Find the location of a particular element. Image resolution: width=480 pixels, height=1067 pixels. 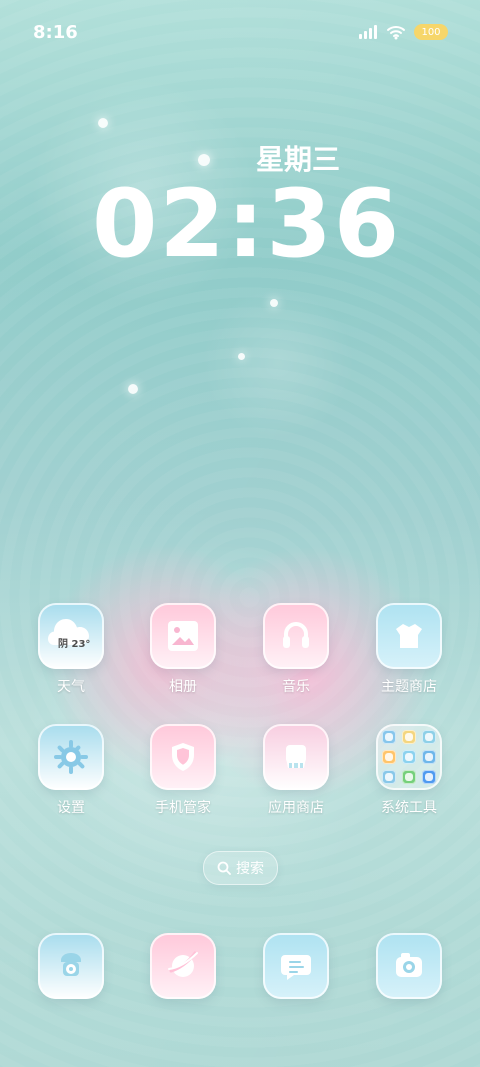

status-time: 8:16 is located at coordinates (55, 32).